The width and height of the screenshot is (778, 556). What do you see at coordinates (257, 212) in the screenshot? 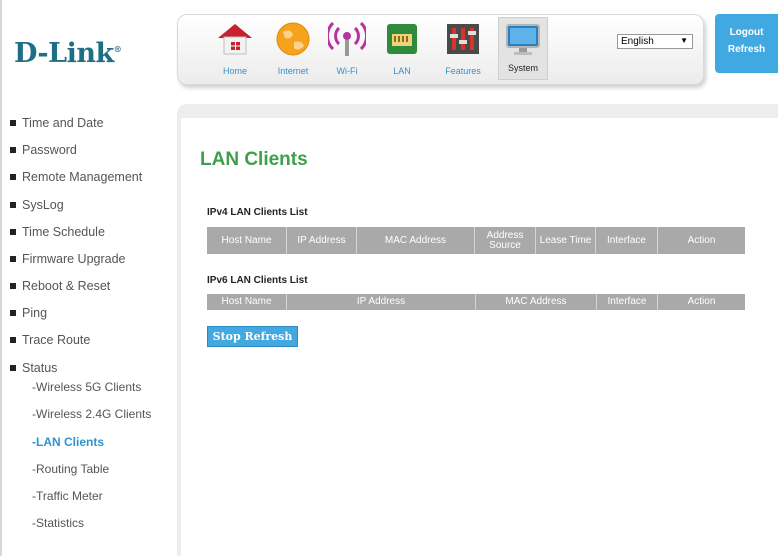
I see `ipv4-list-title: IPv4 LAN Clients List` at bounding box center [257, 212].